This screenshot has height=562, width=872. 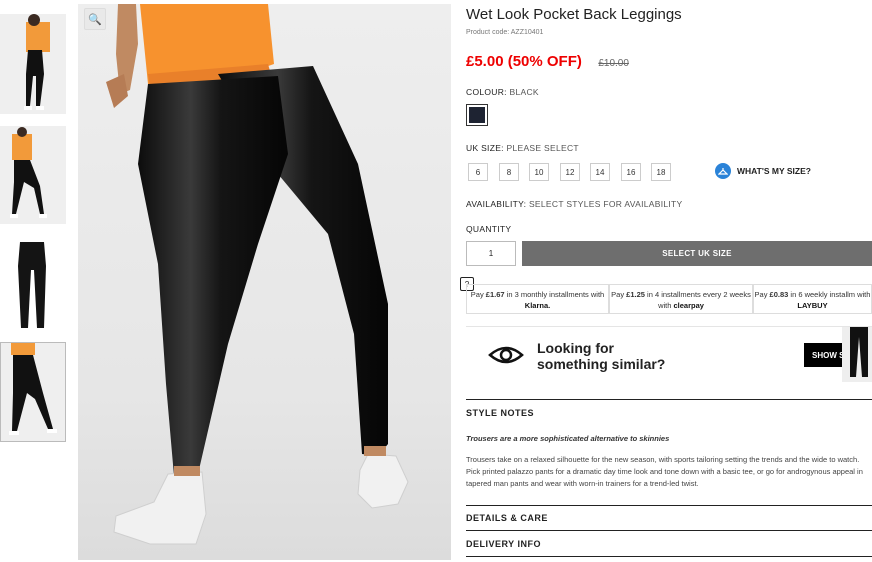 I want to click on add-to-bag-button: SELECT UK SIZE, so click(x=697, y=253).